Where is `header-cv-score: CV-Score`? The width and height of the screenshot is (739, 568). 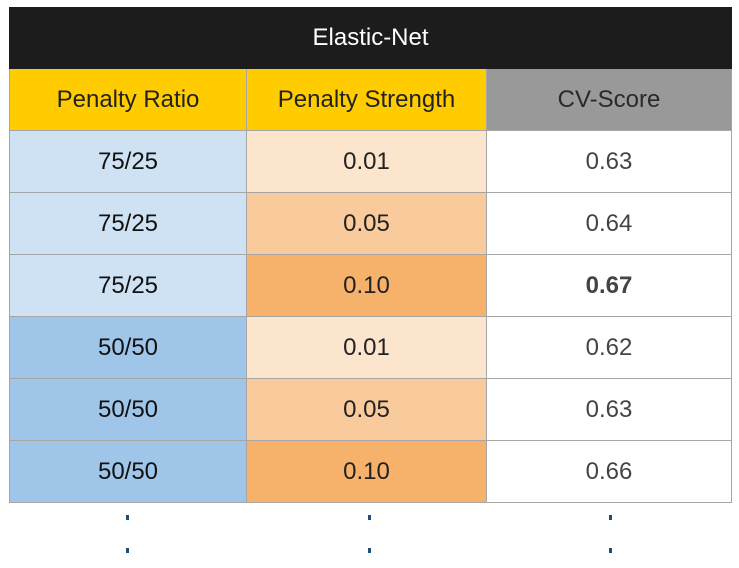 header-cv-score: CV-Score is located at coordinates (609, 99).